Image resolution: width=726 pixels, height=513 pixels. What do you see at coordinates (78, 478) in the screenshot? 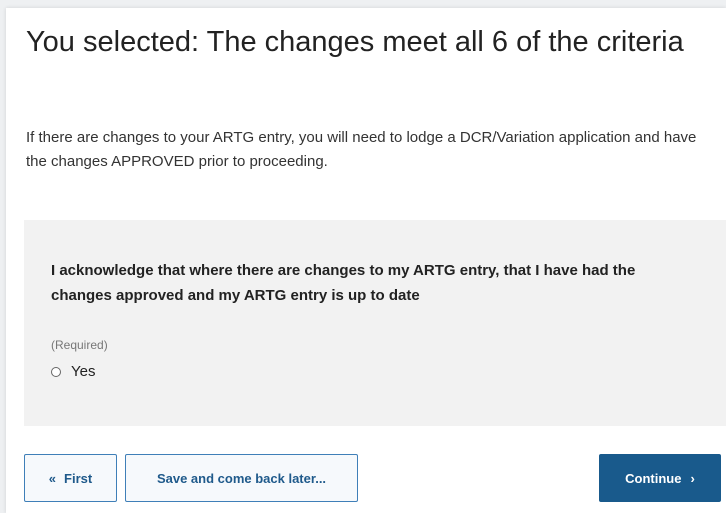
I see `first-button-label: First` at bounding box center [78, 478].